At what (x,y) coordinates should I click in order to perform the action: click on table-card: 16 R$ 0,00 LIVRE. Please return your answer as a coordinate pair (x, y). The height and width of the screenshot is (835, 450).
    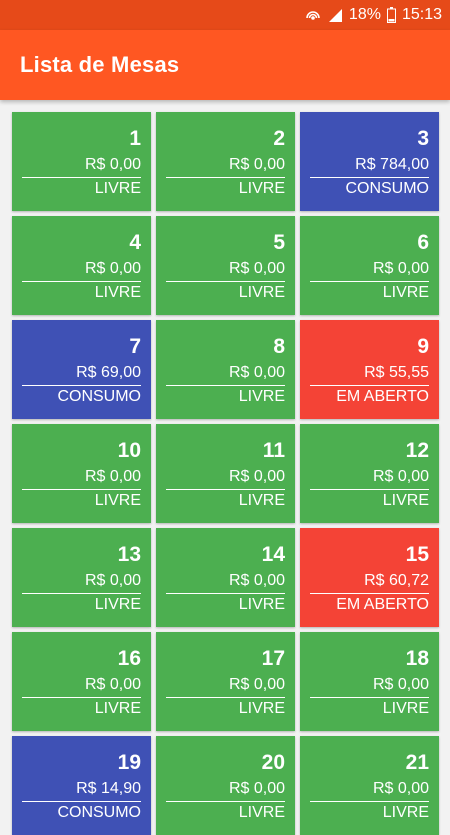
    Looking at the image, I should click on (81, 681).